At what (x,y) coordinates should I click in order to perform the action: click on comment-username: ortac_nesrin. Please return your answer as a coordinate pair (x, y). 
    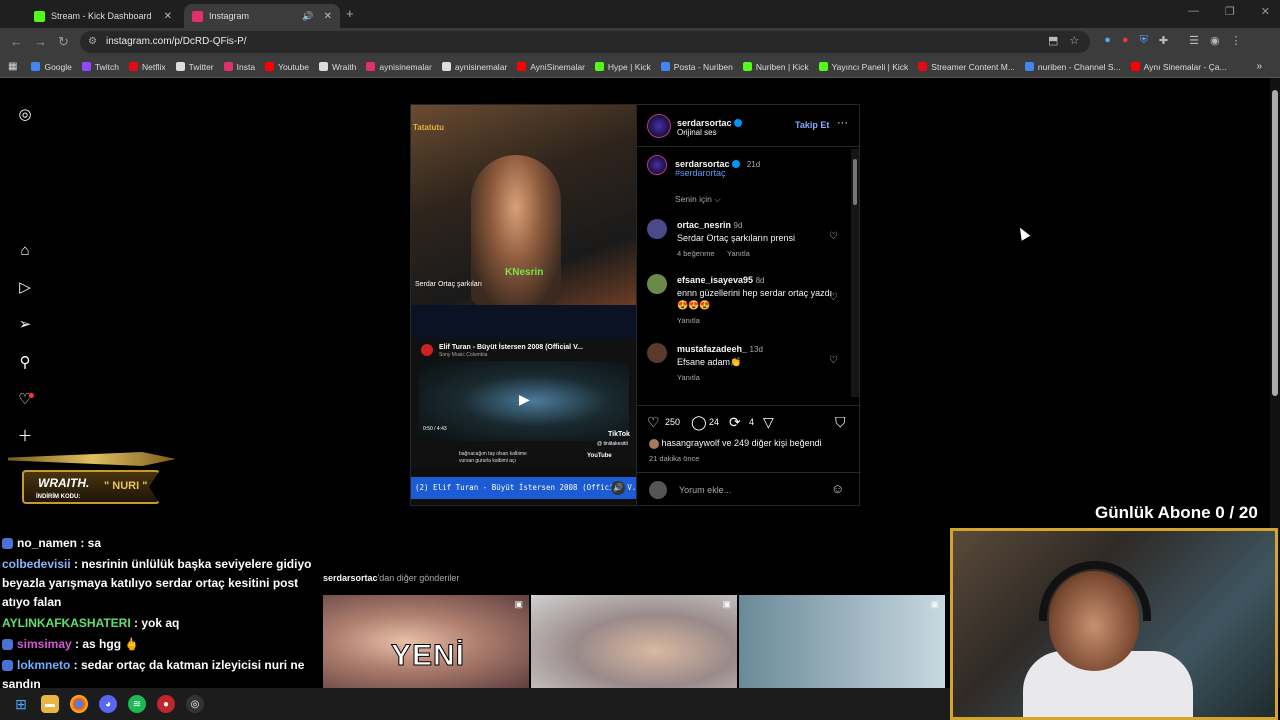
    Looking at the image, I should click on (704, 225).